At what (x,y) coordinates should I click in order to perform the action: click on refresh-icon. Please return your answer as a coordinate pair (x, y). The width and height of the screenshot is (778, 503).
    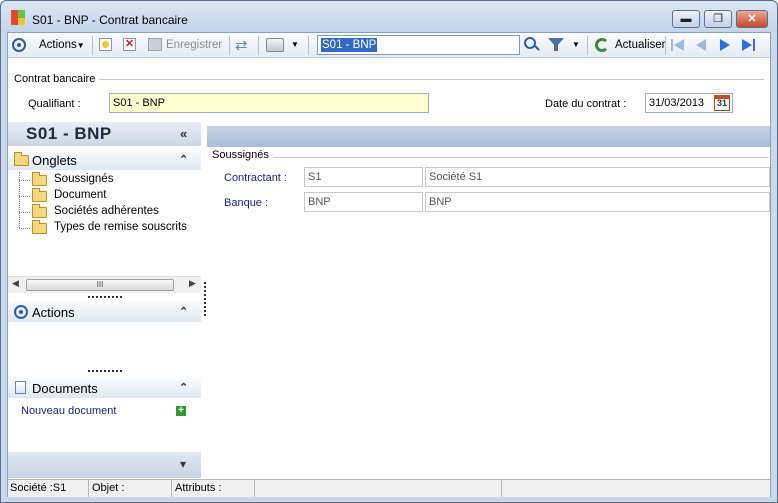
    Looking at the image, I should click on (602, 45).